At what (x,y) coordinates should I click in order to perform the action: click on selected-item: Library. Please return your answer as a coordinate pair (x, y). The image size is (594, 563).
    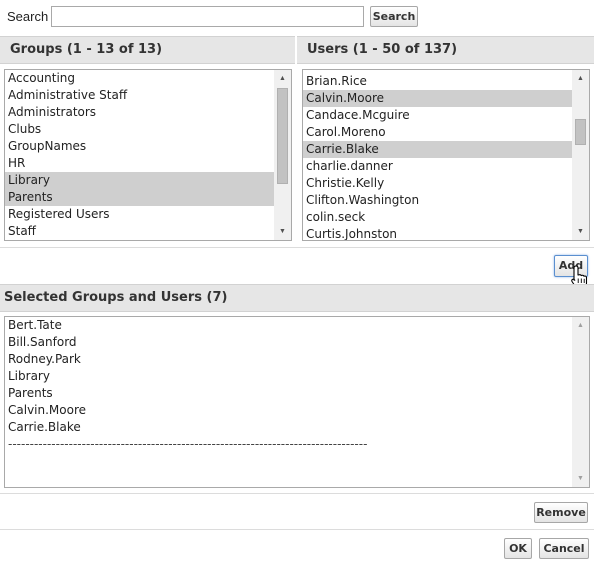
    Looking at the image, I should click on (288, 376).